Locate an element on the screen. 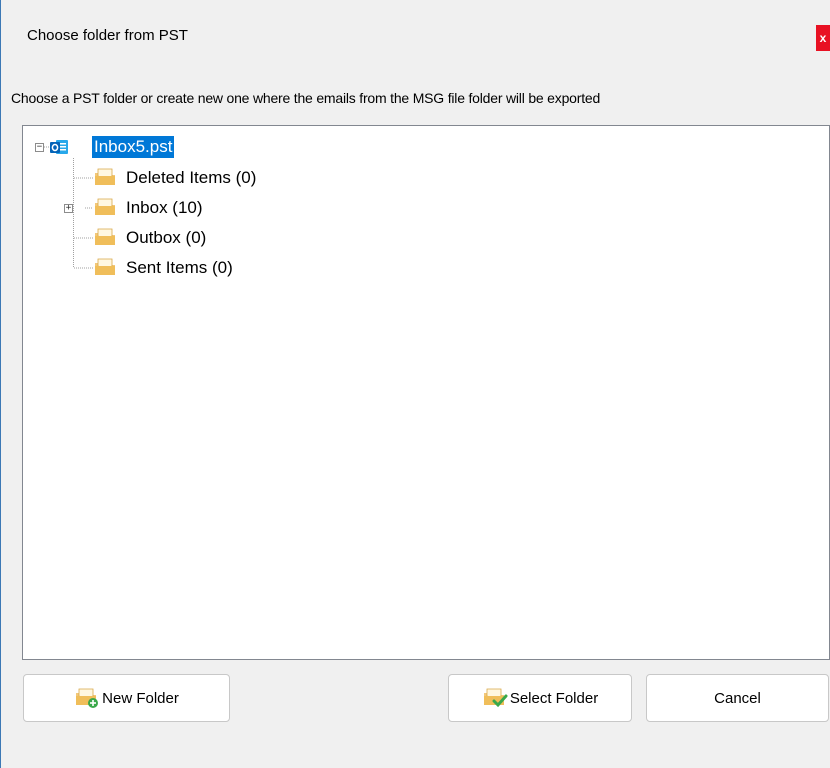 This screenshot has width=830, height=768. title-bar: Choose folder from PST x is located at coordinates (415, 33).